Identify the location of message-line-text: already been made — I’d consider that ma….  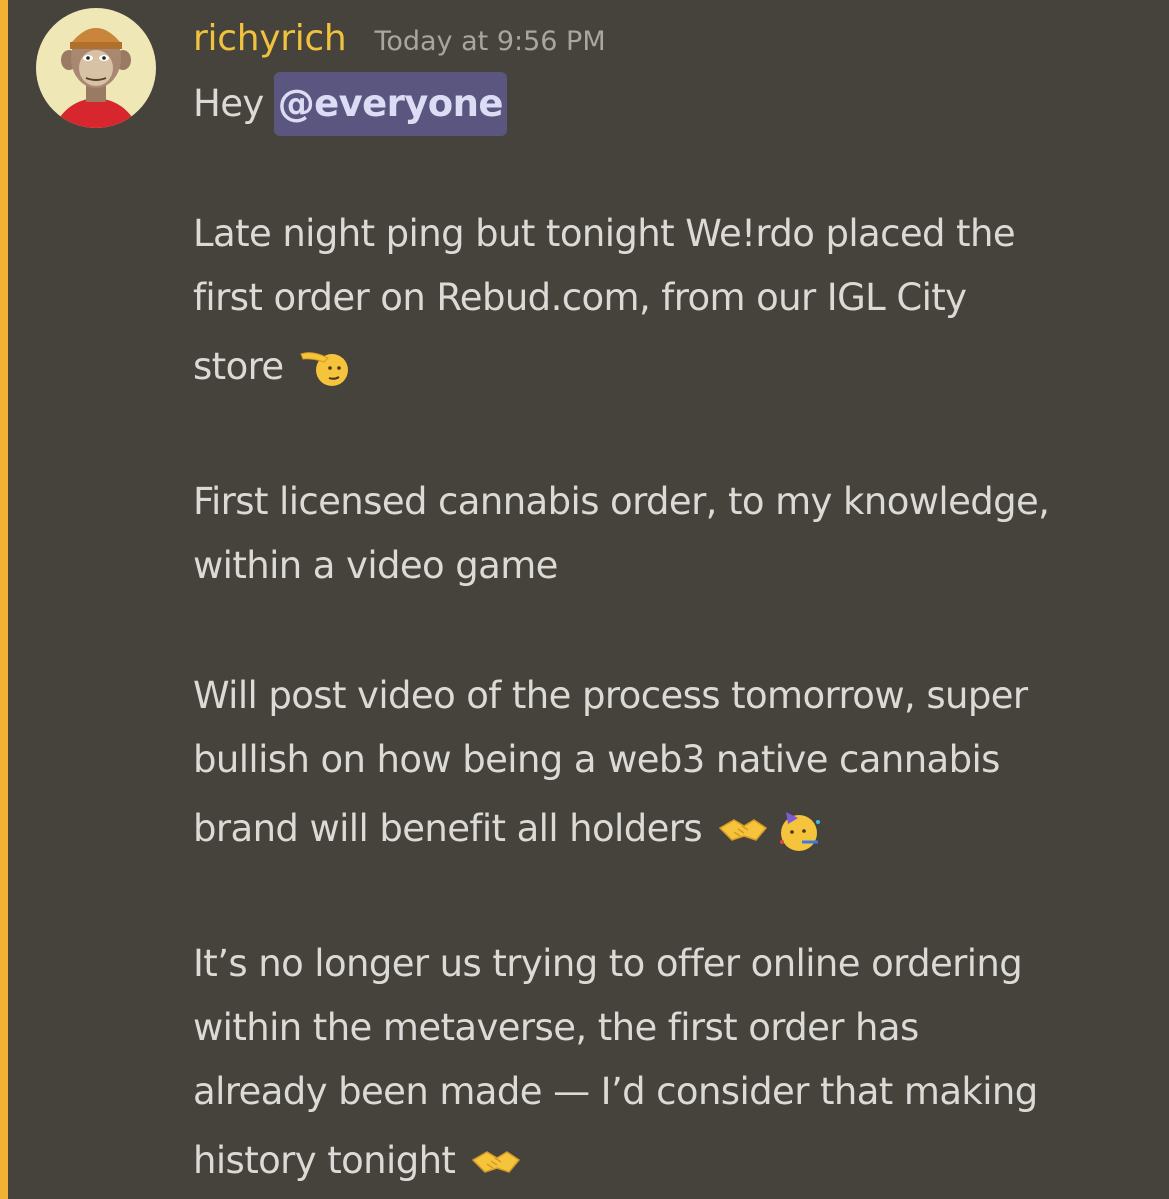
(615, 1091).